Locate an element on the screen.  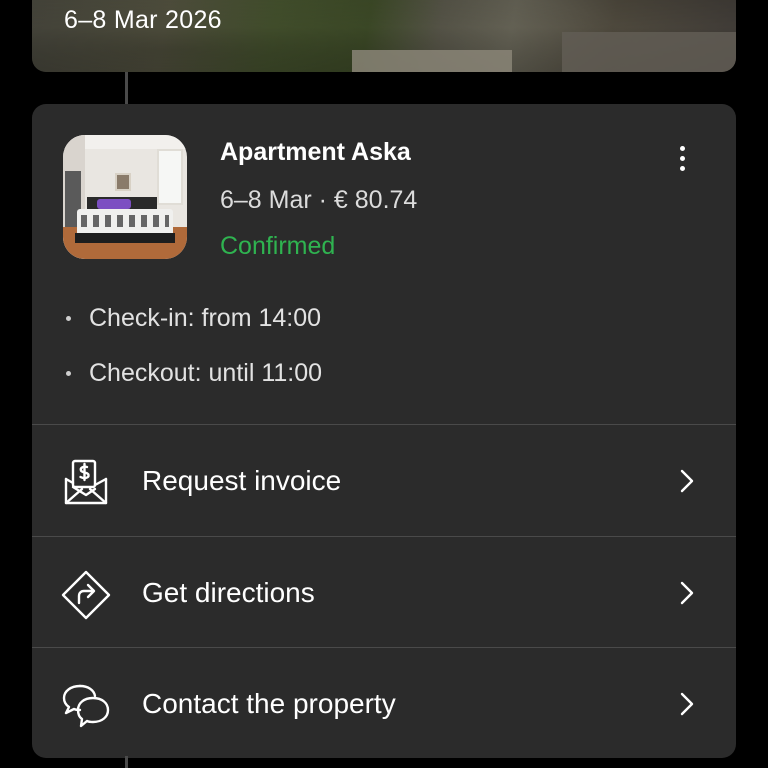
contact-property-label: Contact the property is located at coordinates (269, 703).